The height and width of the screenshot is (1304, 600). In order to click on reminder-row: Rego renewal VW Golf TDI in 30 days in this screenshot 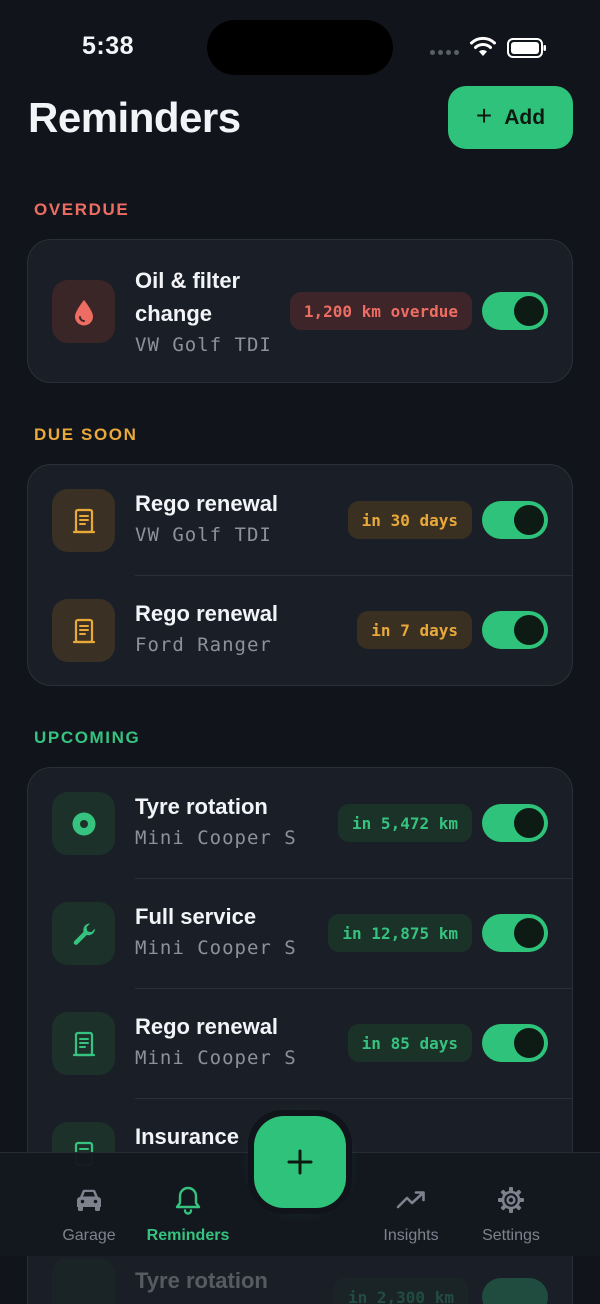, I will do `click(300, 520)`.